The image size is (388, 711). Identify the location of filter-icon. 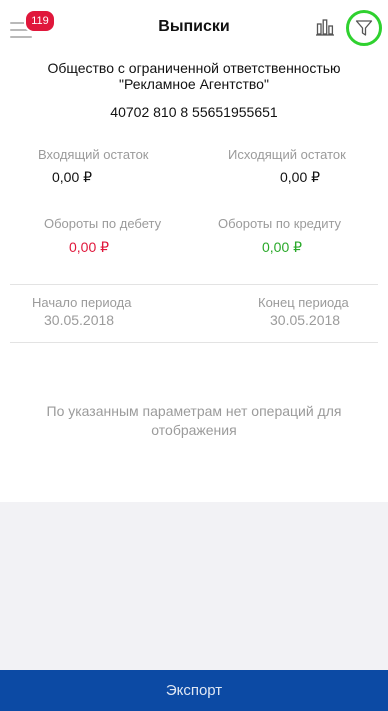
(364, 28).